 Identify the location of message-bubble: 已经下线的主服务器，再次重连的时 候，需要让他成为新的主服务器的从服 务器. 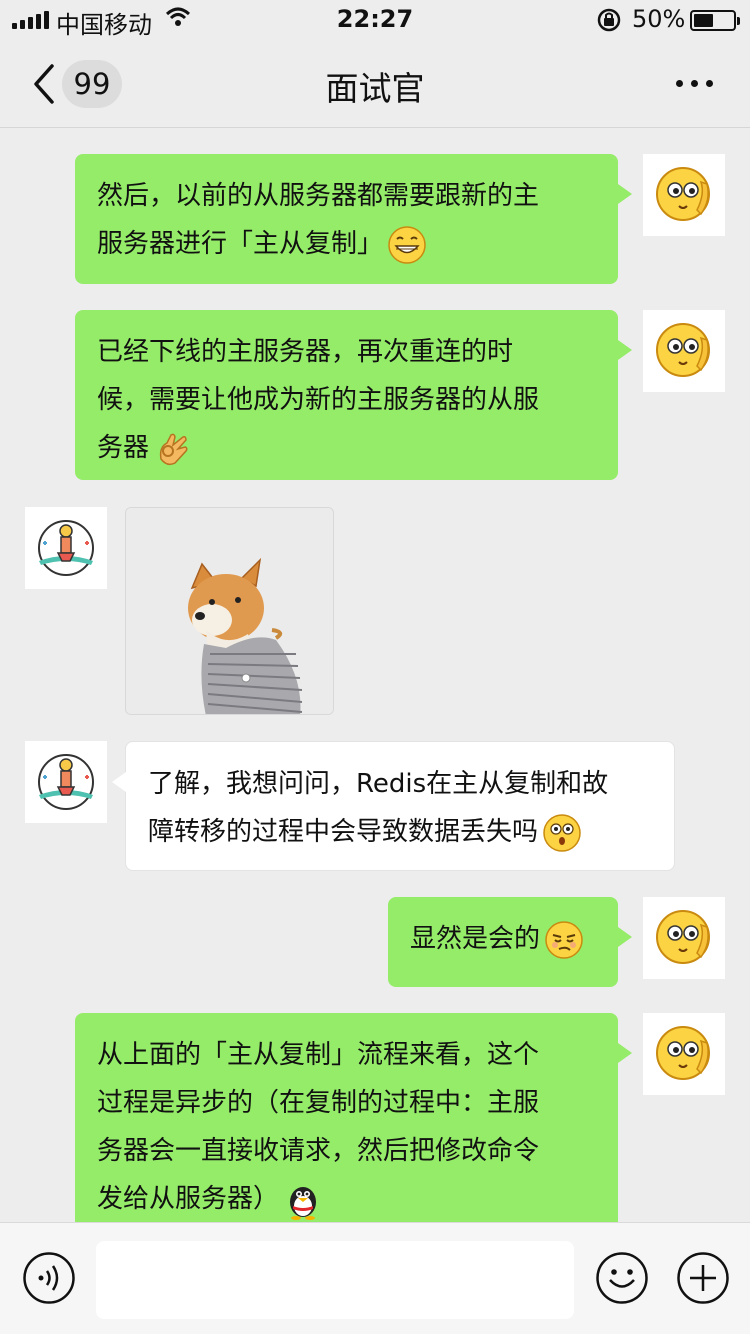
(353, 395).